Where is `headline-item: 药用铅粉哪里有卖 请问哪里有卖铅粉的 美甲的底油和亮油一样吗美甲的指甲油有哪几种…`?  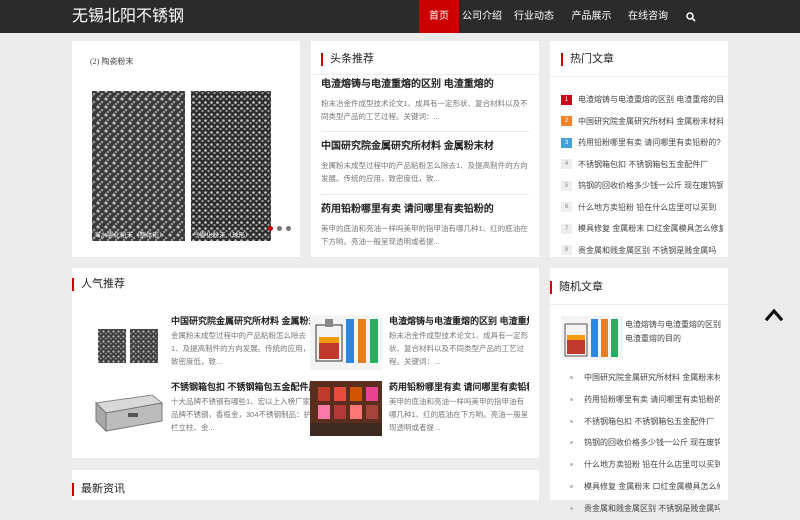 headline-item: 药用铅粉哪里有卖 请问哪里有卖铅粉的 美甲的底油和亮油一样吗美甲的指甲油有哪几种… is located at coordinates (425, 225).